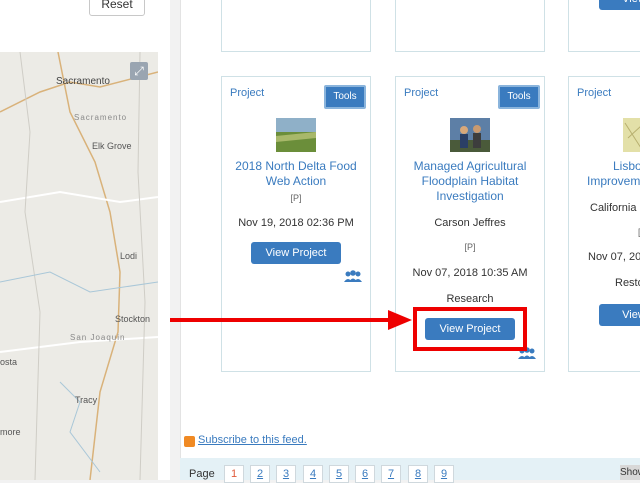  I want to click on map-label-san-joaquin: San Joaquin, so click(98, 337).